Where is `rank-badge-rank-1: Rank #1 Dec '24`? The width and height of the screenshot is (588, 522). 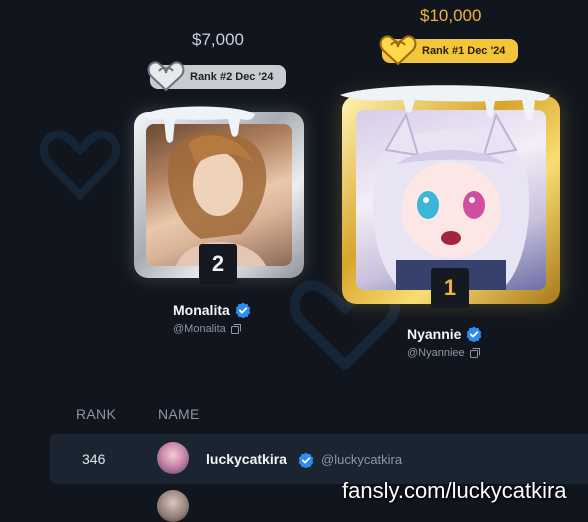 rank-badge-rank-1: Rank #1 Dec '24 is located at coordinates (448, 50).